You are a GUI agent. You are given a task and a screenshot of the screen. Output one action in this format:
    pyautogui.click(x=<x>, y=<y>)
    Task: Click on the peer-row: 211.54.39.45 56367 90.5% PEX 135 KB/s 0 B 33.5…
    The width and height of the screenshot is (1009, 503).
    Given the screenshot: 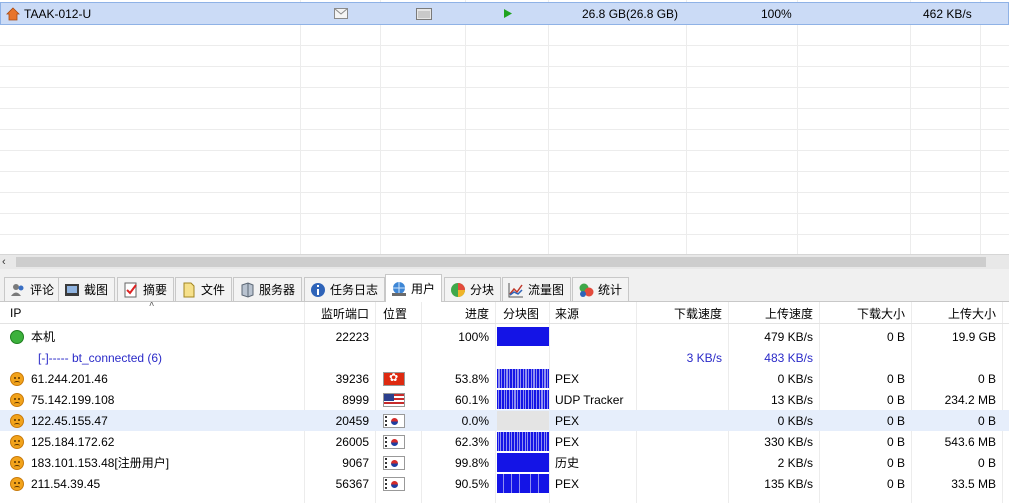 What is the action you would take?
    pyautogui.click(x=504, y=483)
    